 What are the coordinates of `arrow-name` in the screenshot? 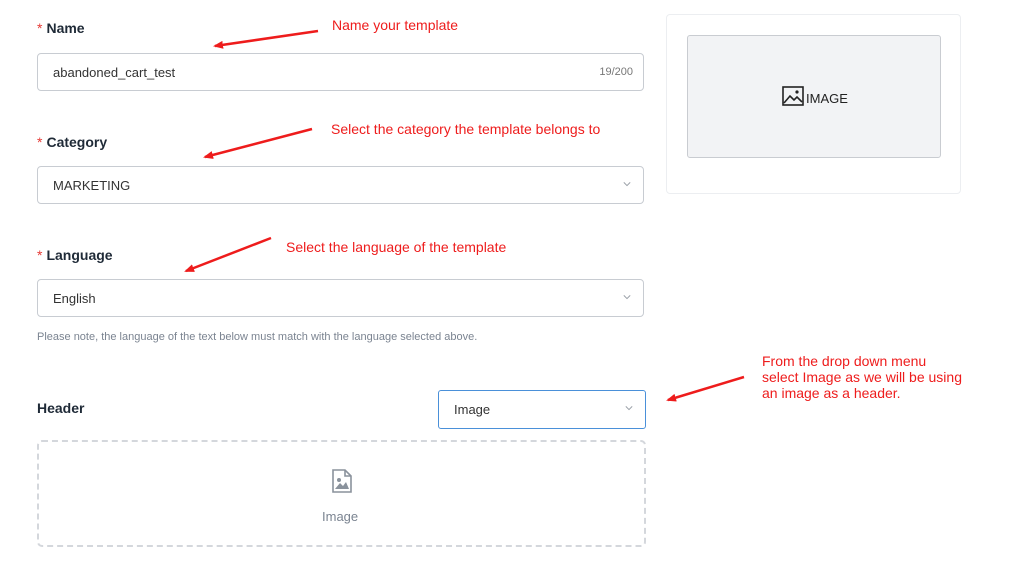 It's located at (266, 39).